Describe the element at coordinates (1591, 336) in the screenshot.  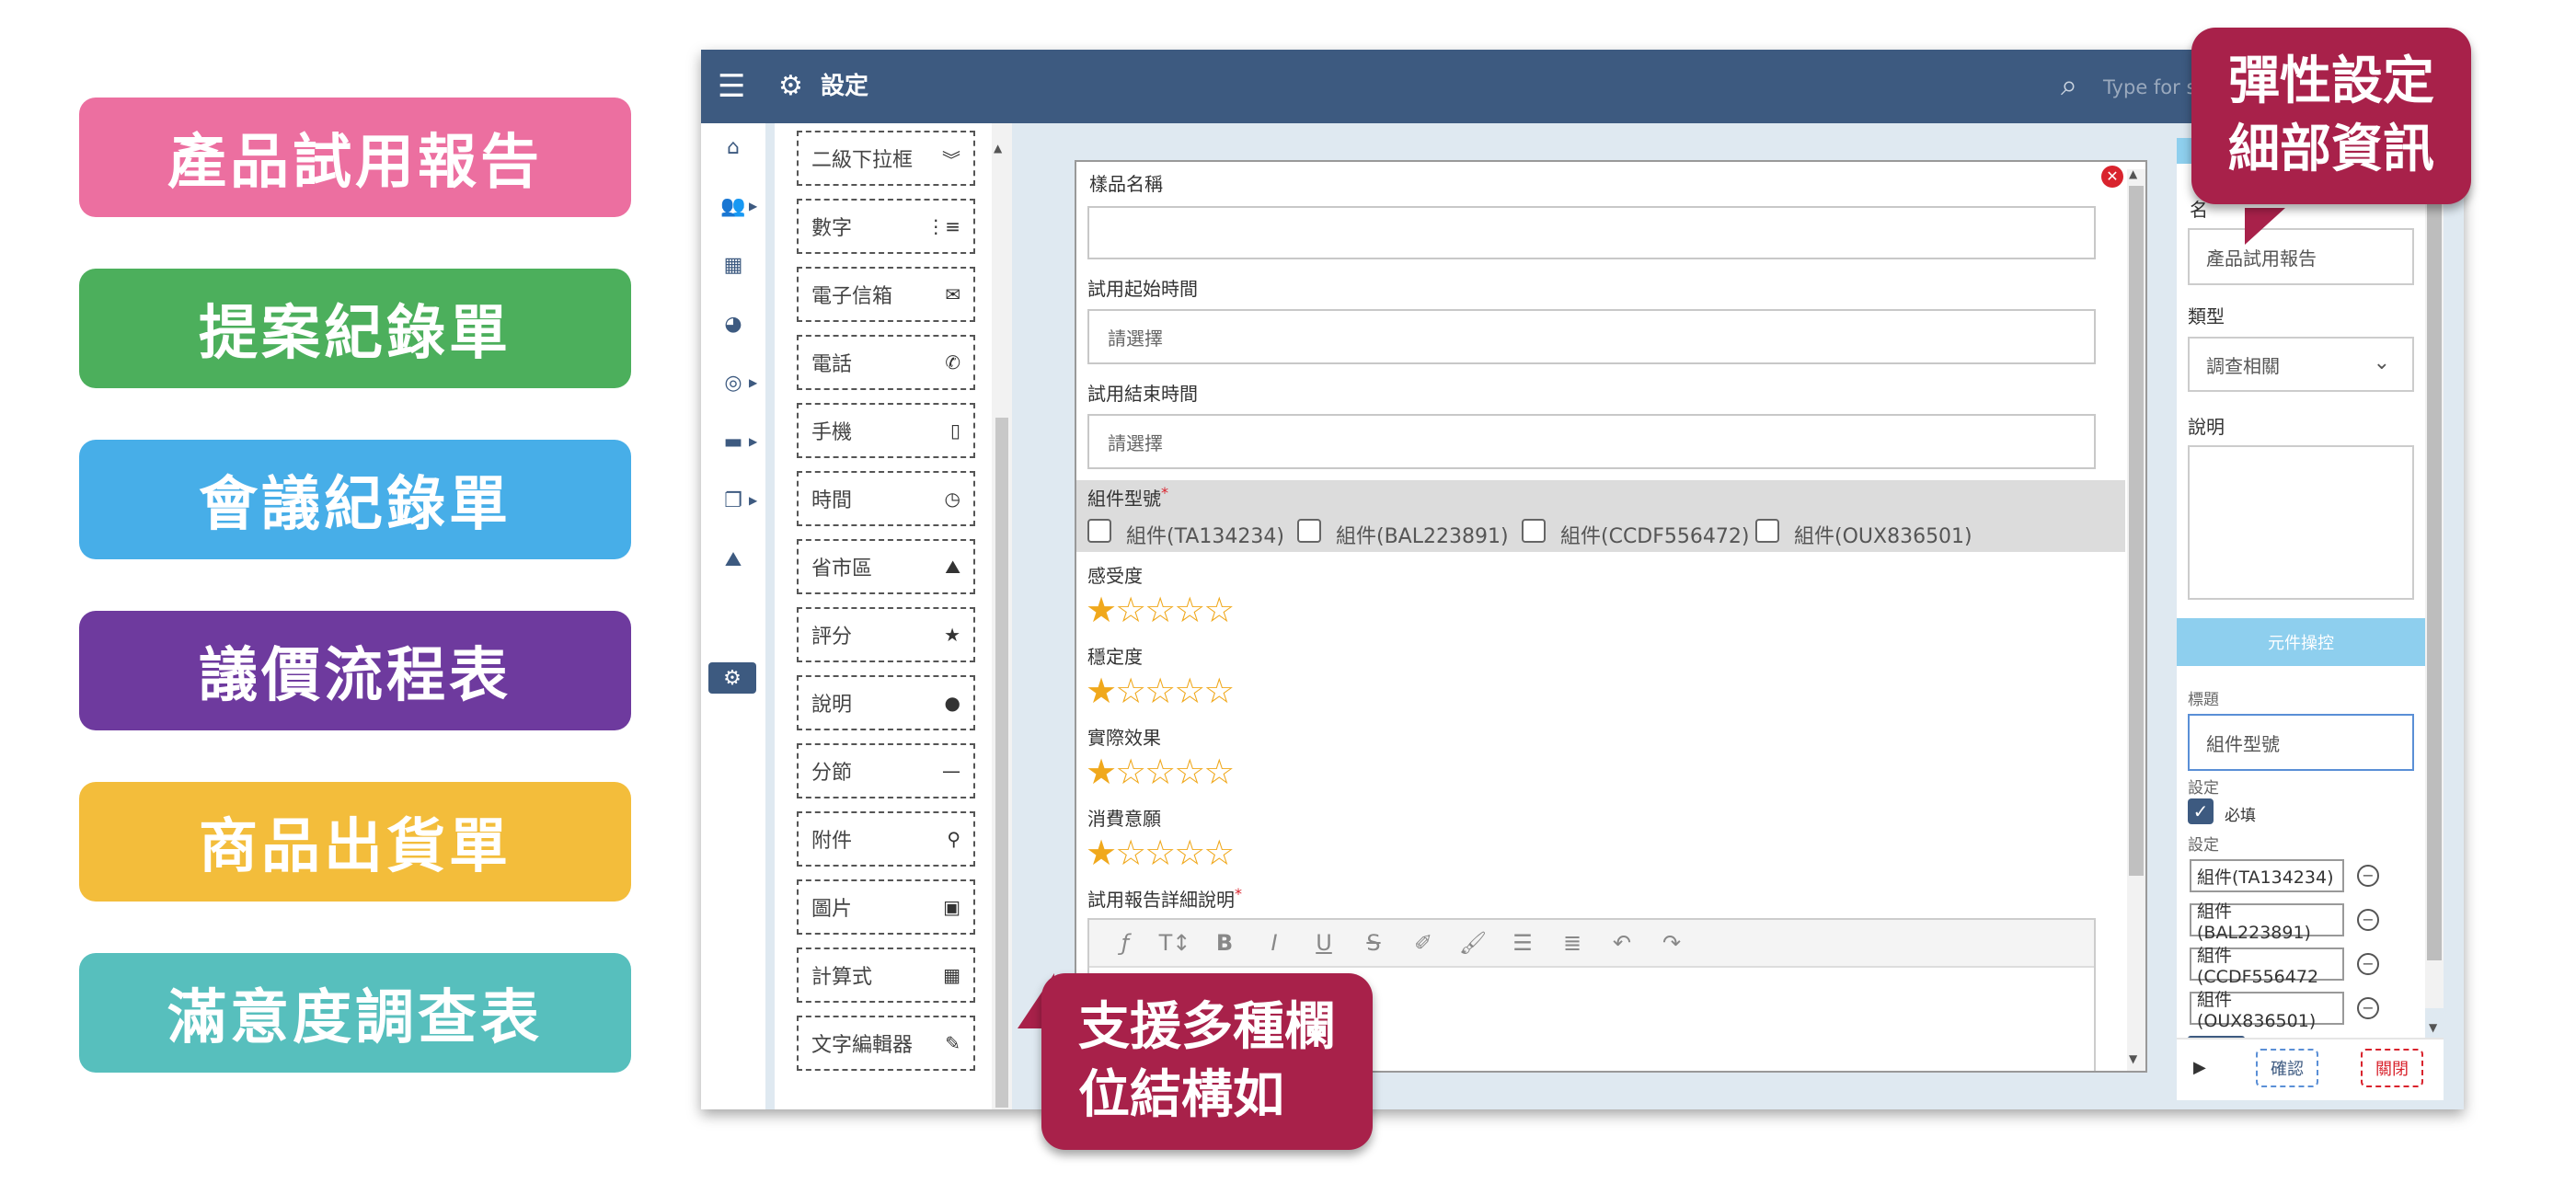
I see `start-time-input: 請選擇` at that location.